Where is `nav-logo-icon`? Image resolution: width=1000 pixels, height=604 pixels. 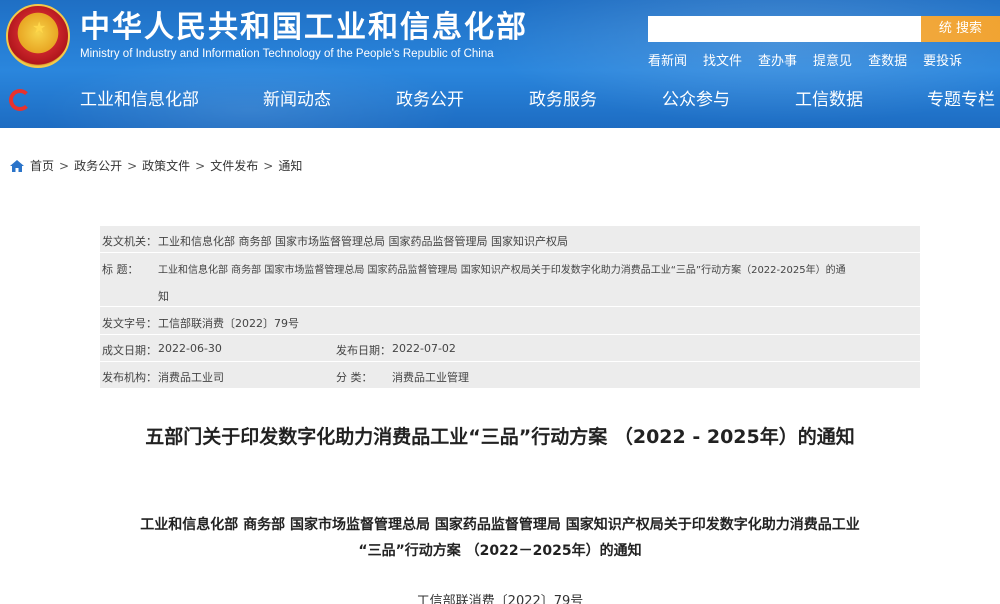
nav-logo-icon is located at coordinates (20, 100).